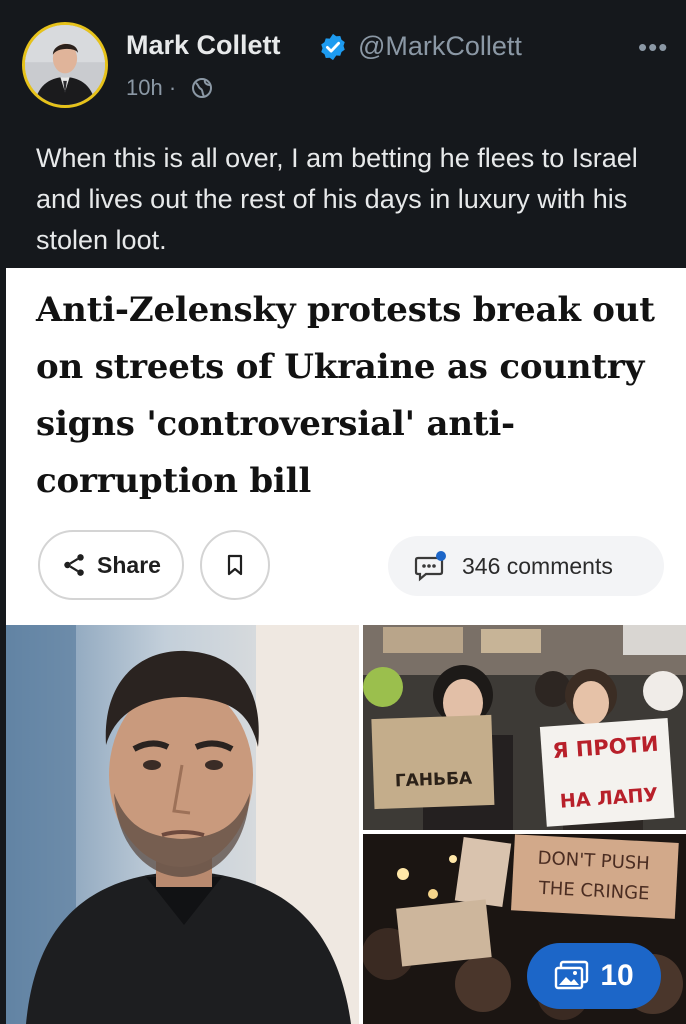  What do you see at coordinates (151, 88) in the screenshot?
I see `post-timestamp: 10h ·` at bounding box center [151, 88].